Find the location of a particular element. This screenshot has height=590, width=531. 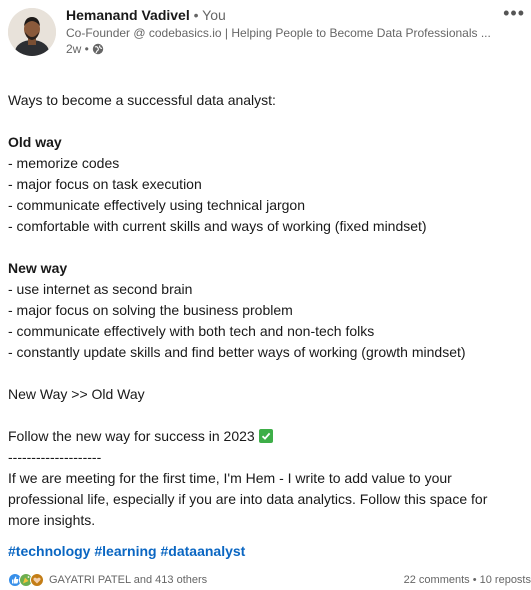

check-mark-icon is located at coordinates (265, 436).